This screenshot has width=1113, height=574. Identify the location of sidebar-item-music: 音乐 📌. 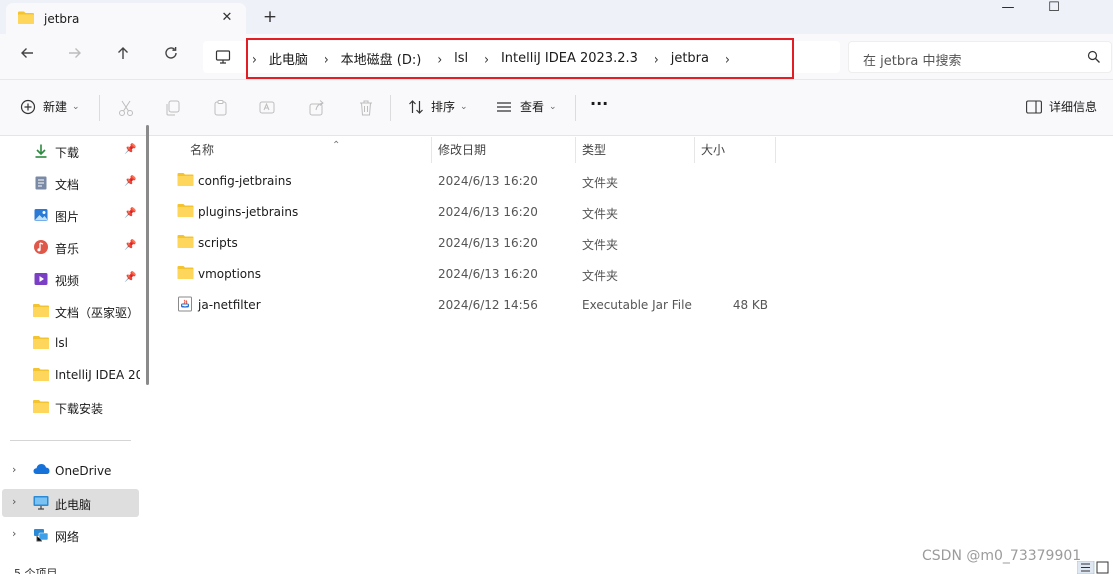
(72, 247).